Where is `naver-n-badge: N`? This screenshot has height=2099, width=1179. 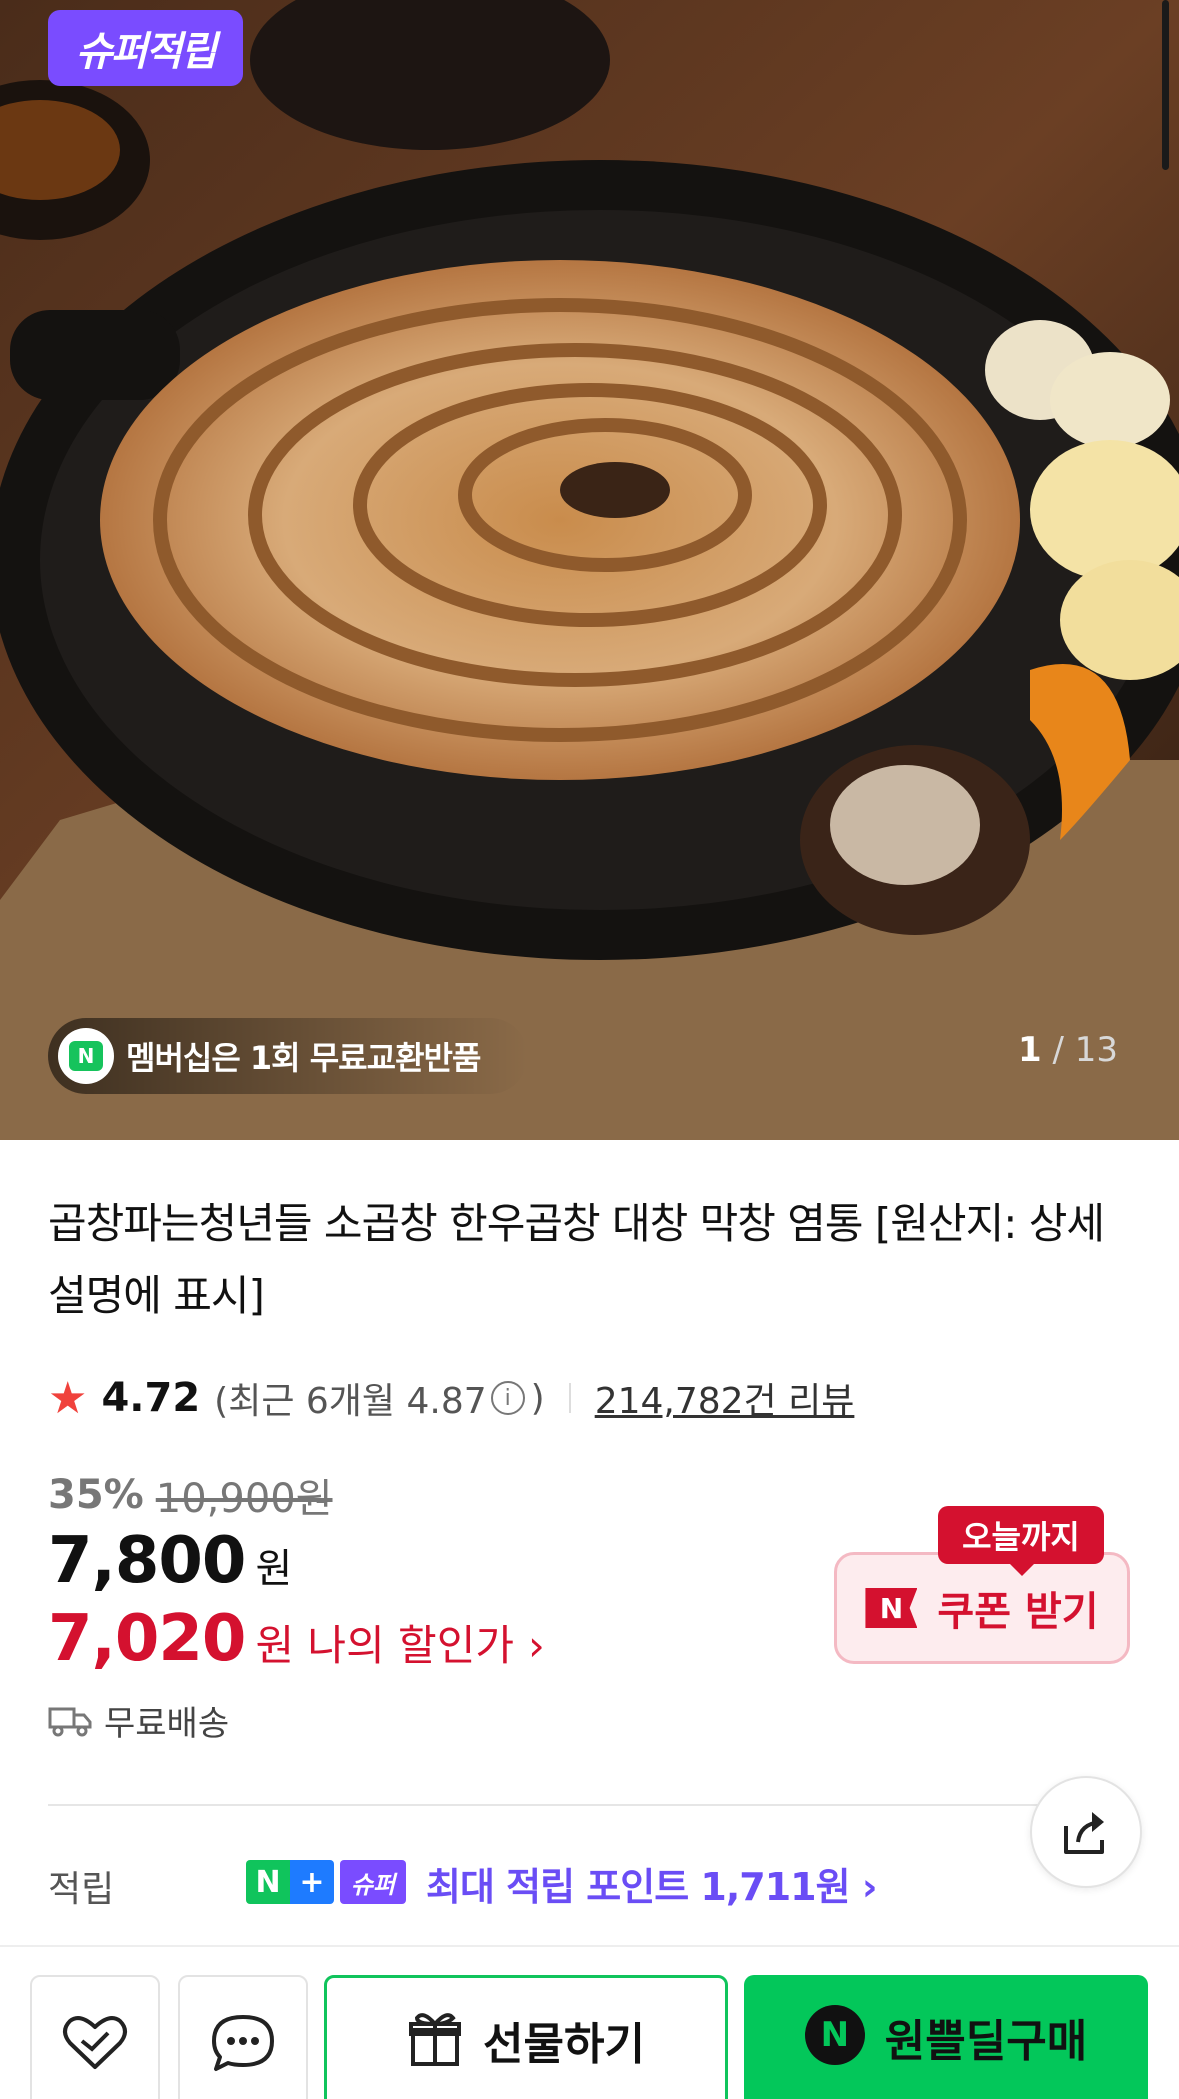
naver-n-badge: N is located at coordinates (268, 1882).